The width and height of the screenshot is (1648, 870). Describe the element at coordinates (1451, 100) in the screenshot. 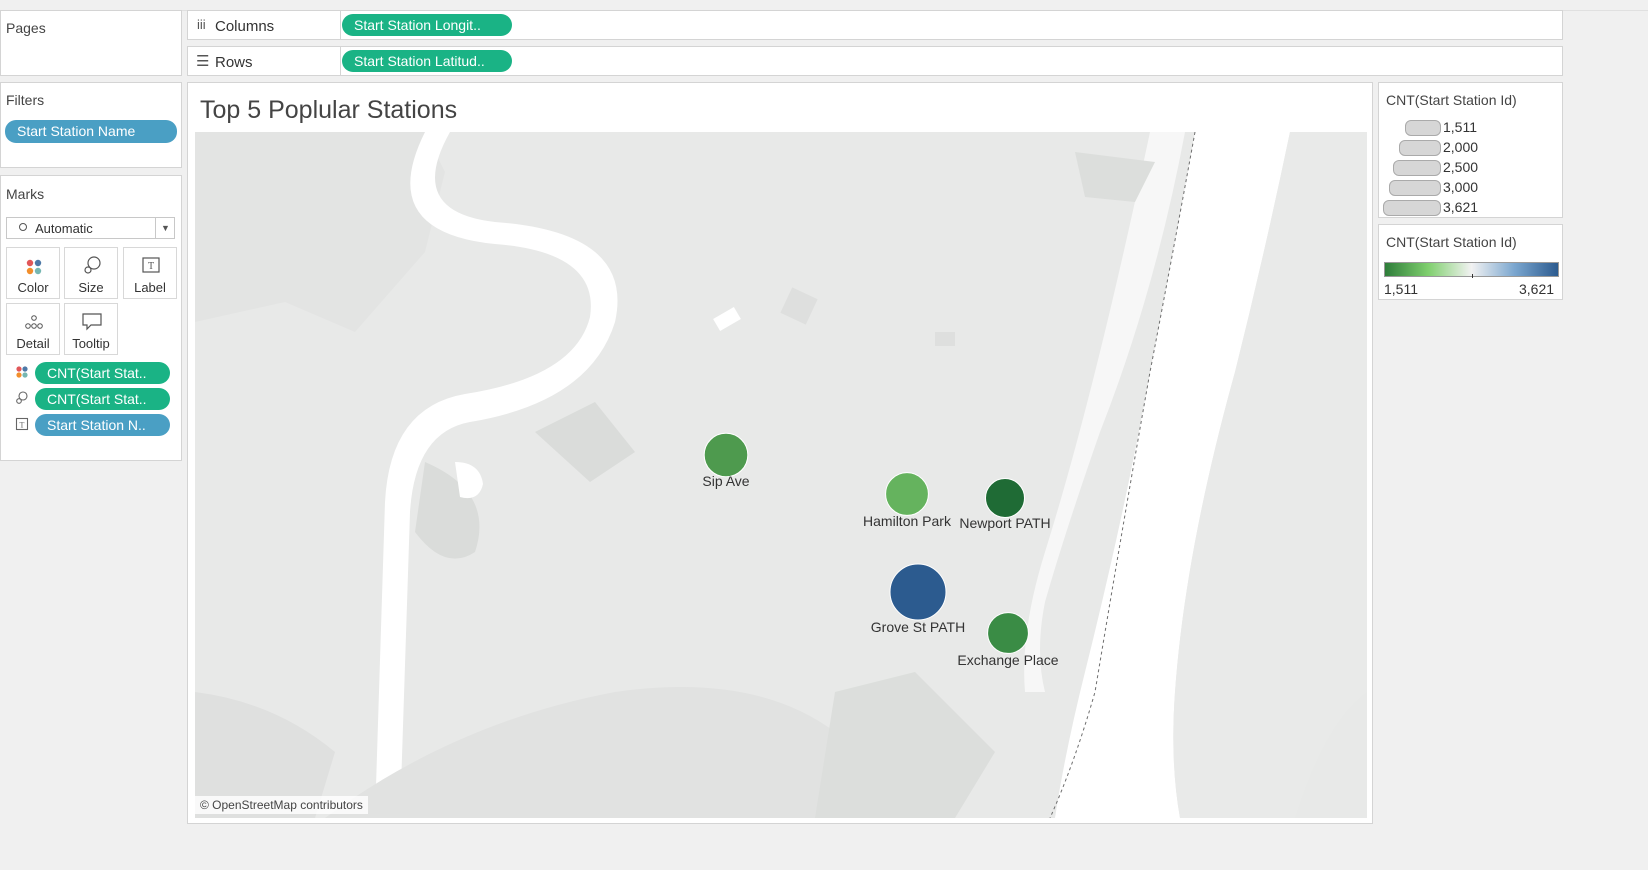

I see `size-legend-title: CNT(Start Station Id)` at that location.